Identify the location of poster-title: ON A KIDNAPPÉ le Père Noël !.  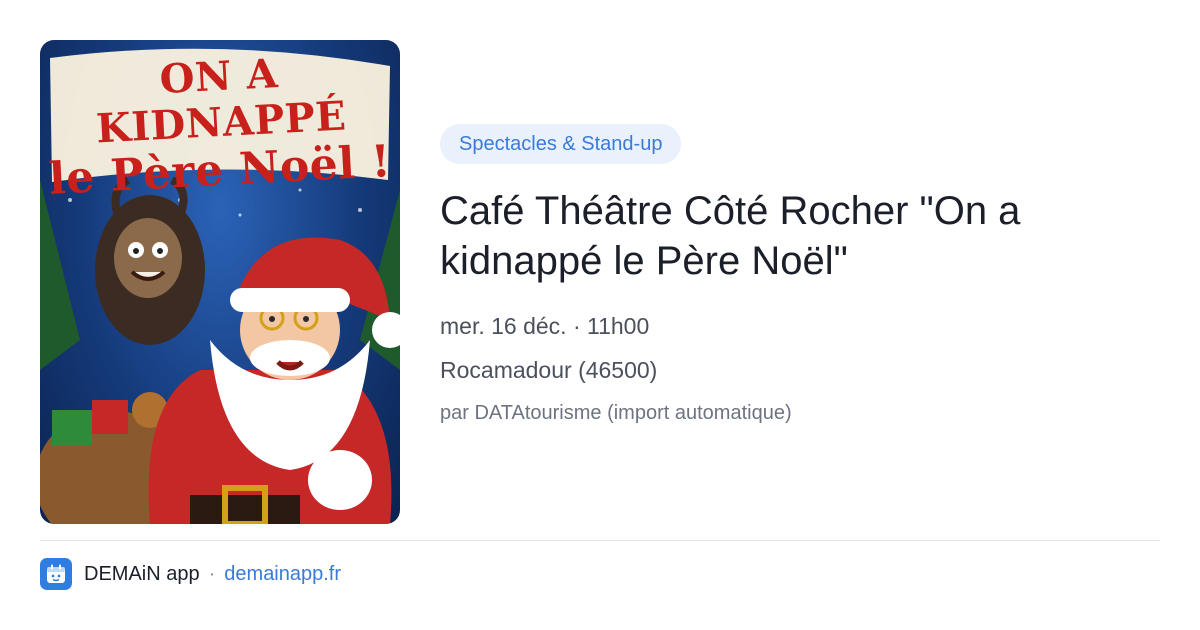
(220, 127).